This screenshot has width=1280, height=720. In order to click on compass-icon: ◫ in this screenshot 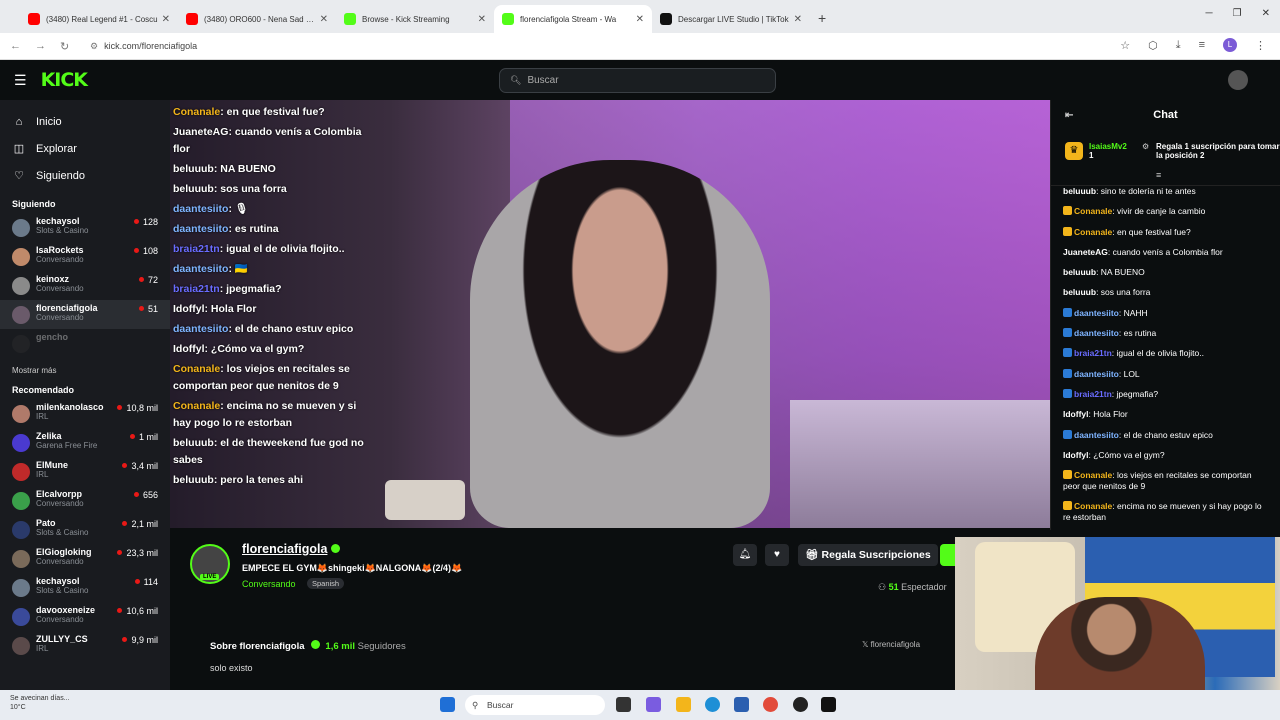, I will do `click(19, 149)`.